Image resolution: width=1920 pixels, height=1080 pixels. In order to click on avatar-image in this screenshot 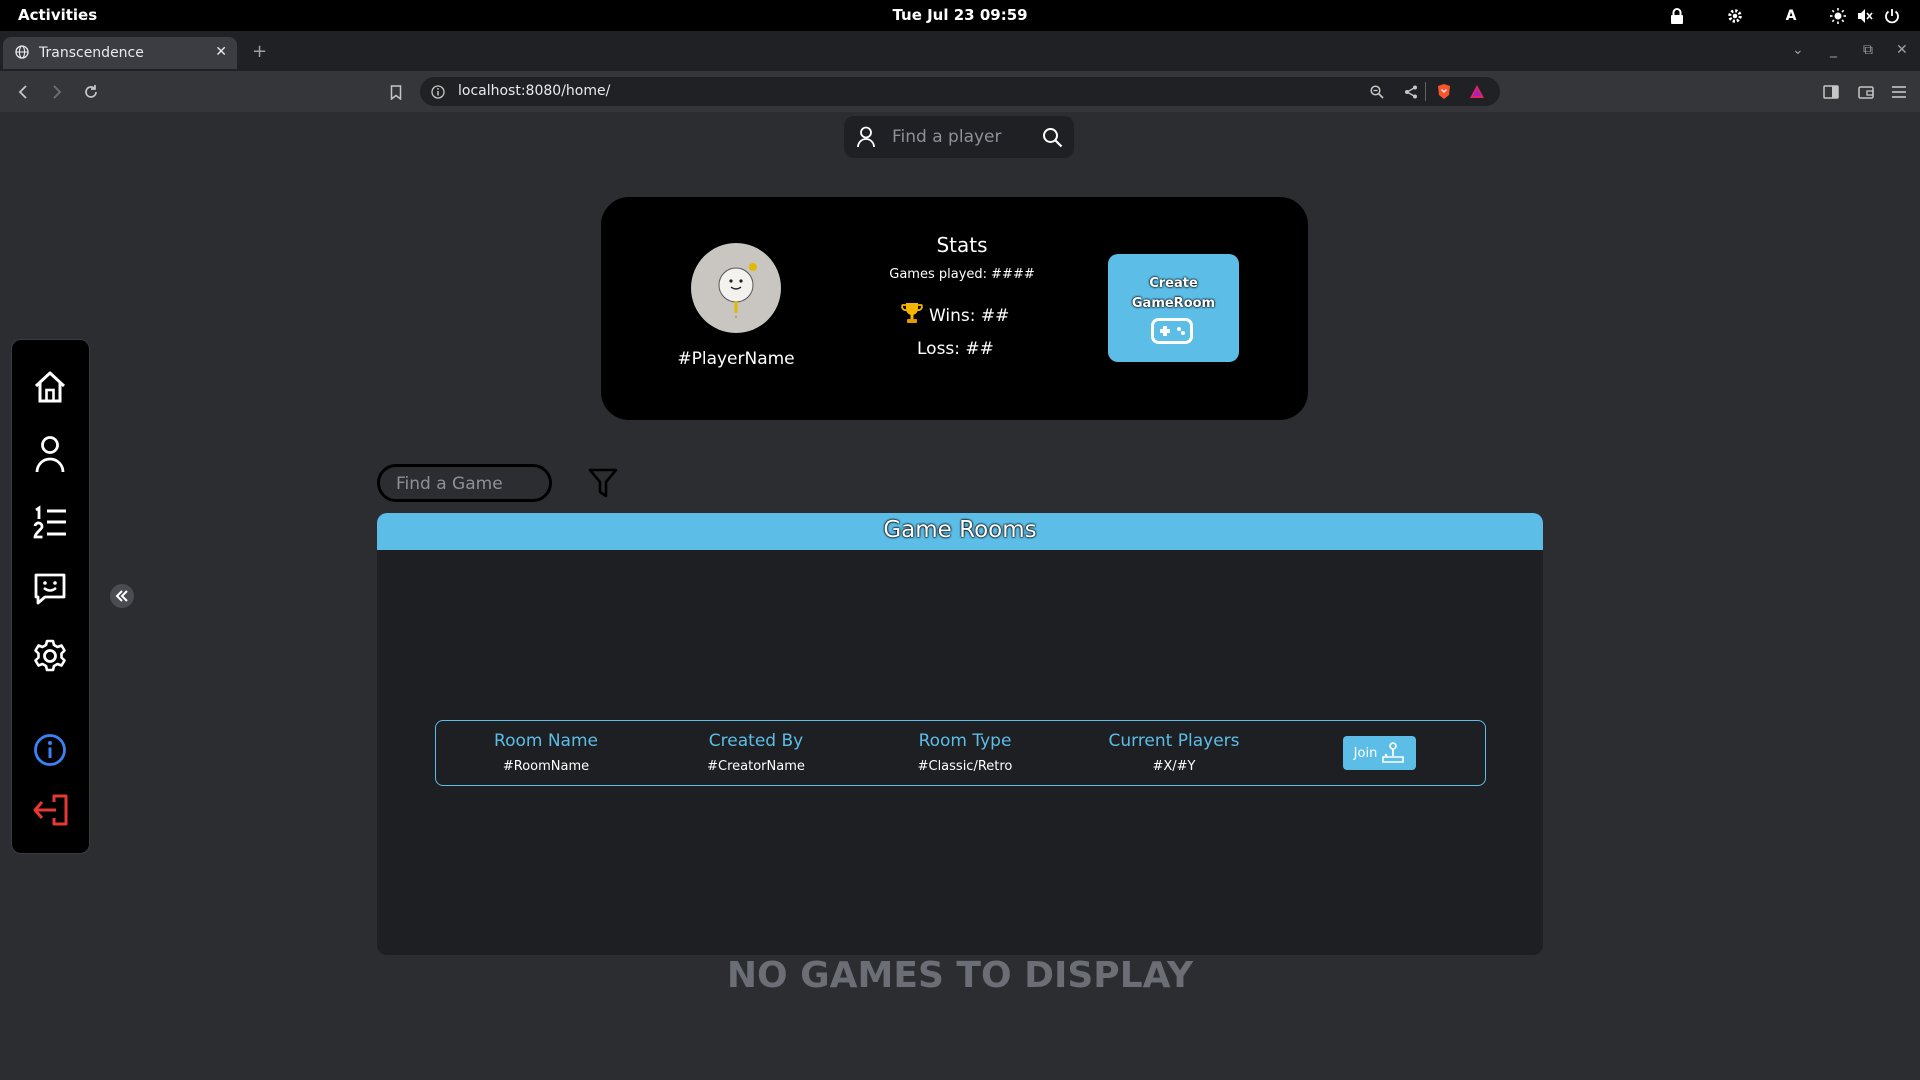, I will do `click(737, 290)`.